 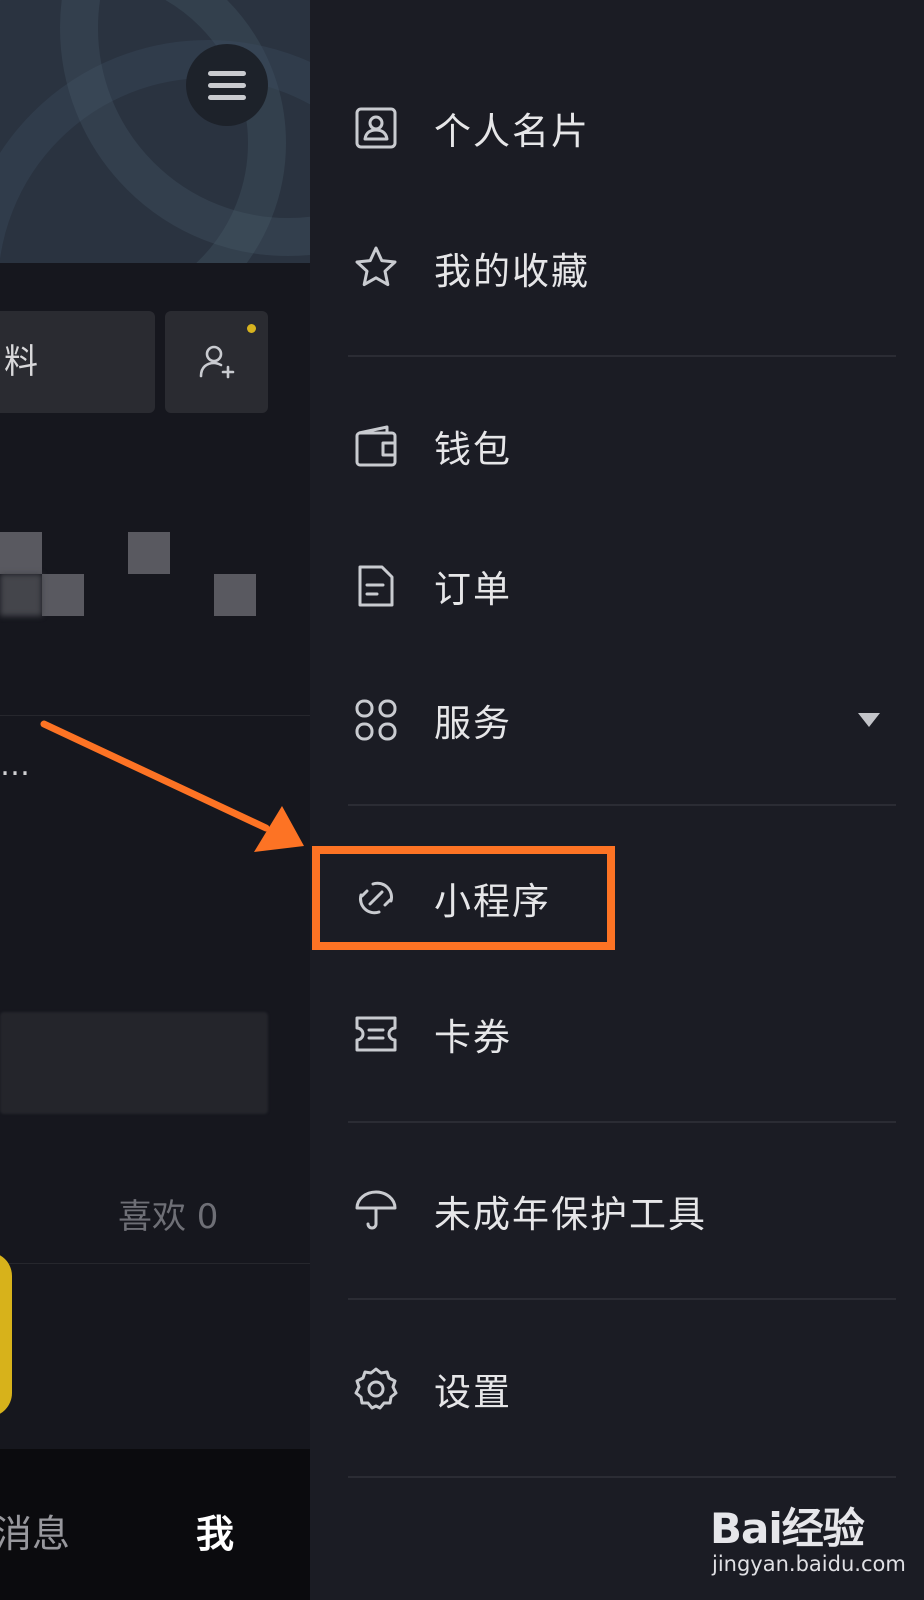 I want to click on watermark-logo: Bai经验, so click(x=787, y=1525).